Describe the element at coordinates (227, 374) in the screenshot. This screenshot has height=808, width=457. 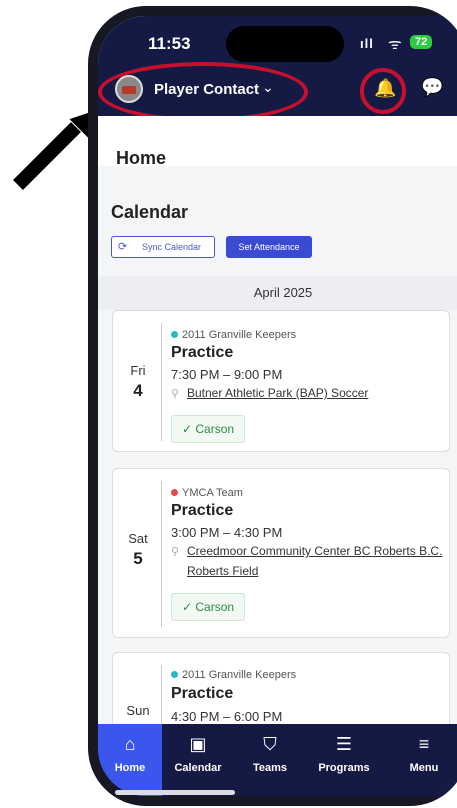
I see `event-time: 7:30 PM – 9:00 PM` at that location.